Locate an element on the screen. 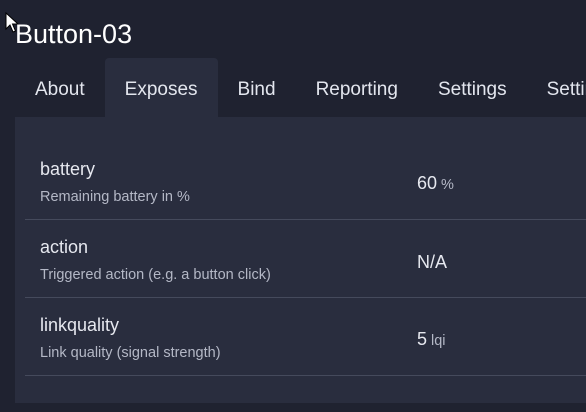 The width and height of the screenshot is (586, 412). expose-value: N/A is located at coordinates (432, 262).